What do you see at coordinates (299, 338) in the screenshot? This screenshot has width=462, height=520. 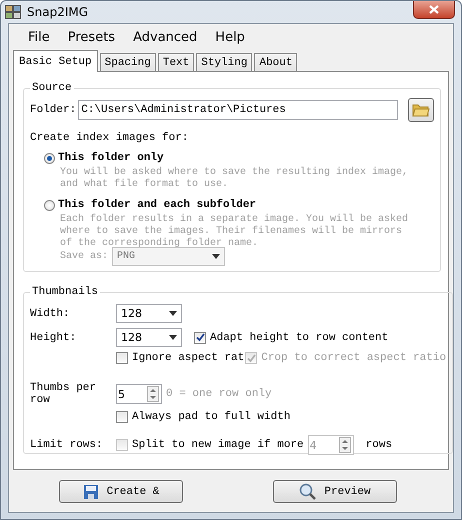 I see `checkbox-label: Adapt height to row content` at bounding box center [299, 338].